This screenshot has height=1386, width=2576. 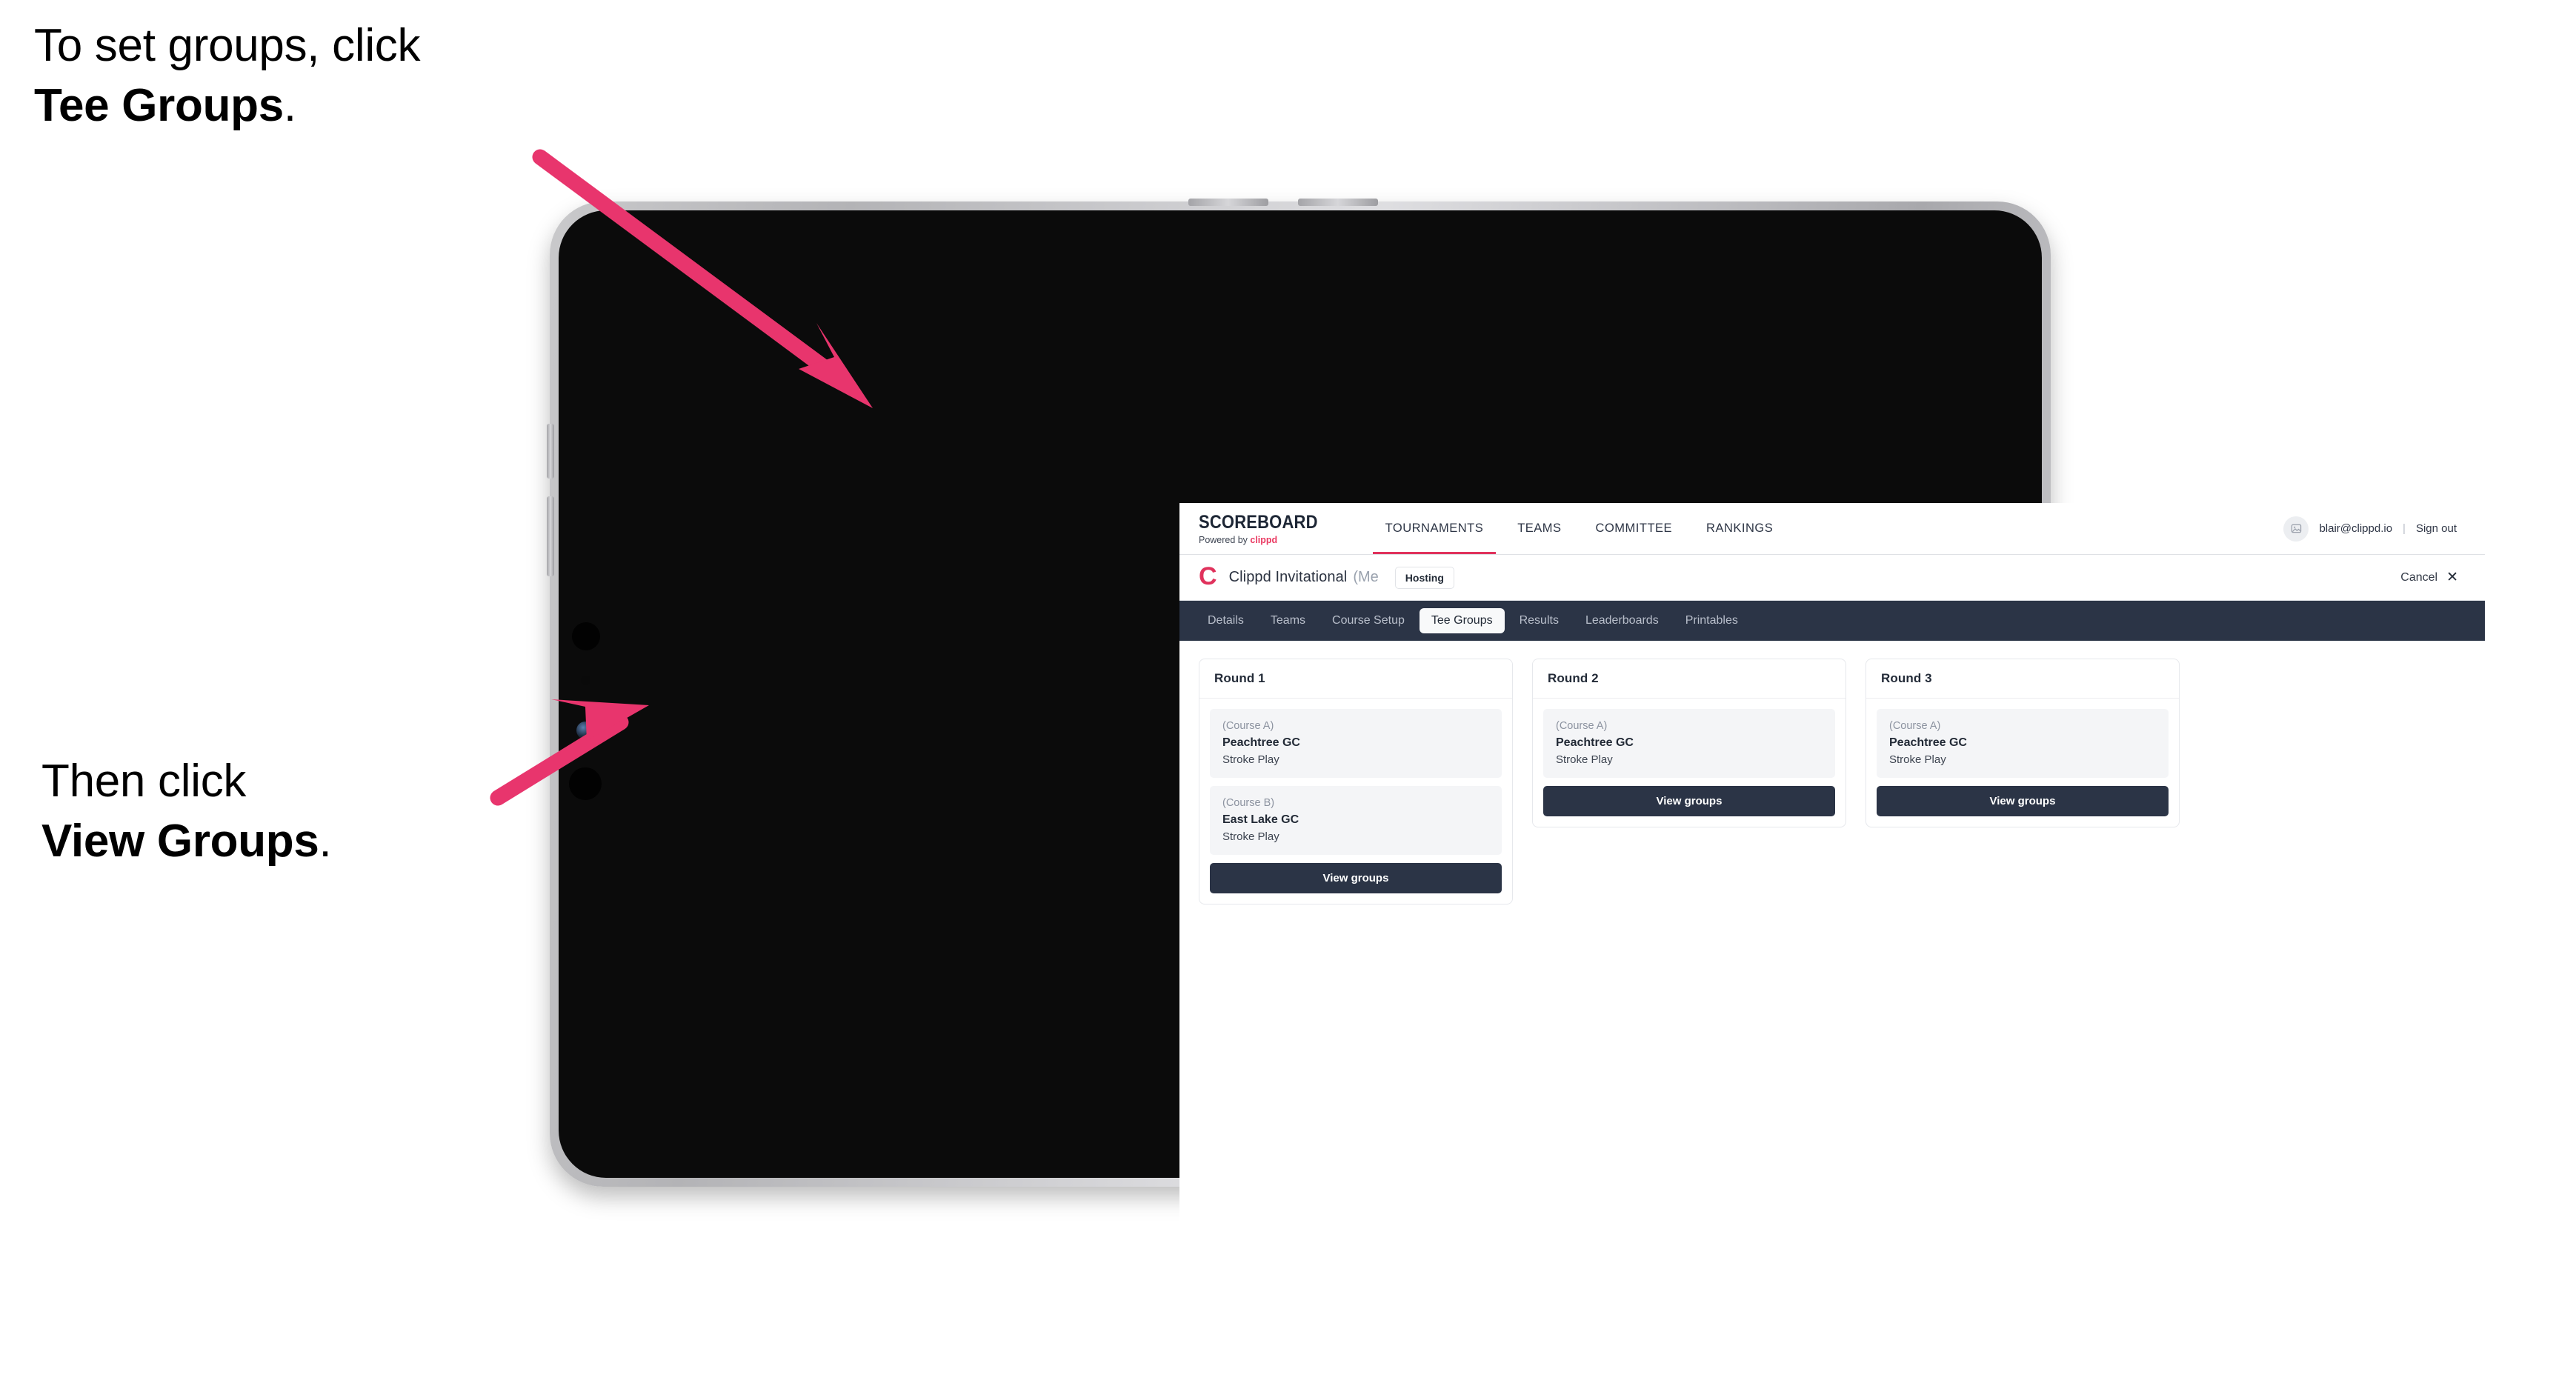 I want to click on brand-logo: SCOREBOARD Powered by clippd, so click(x=1266, y=528).